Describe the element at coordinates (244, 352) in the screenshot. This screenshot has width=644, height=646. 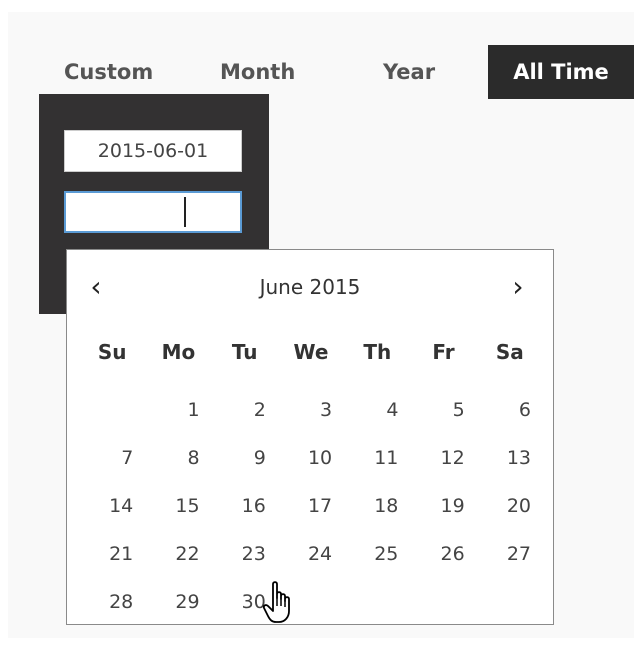
I see `weekday-label: Tu` at that location.